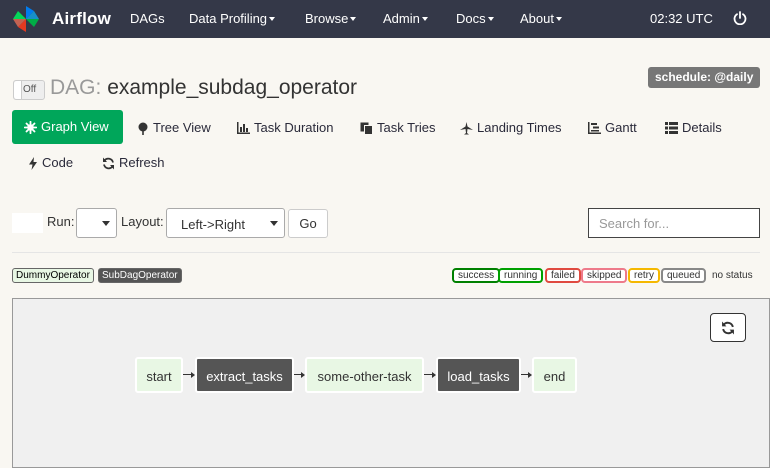 This screenshot has width=770, height=468. I want to click on graph-node-start: start, so click(159, 375).